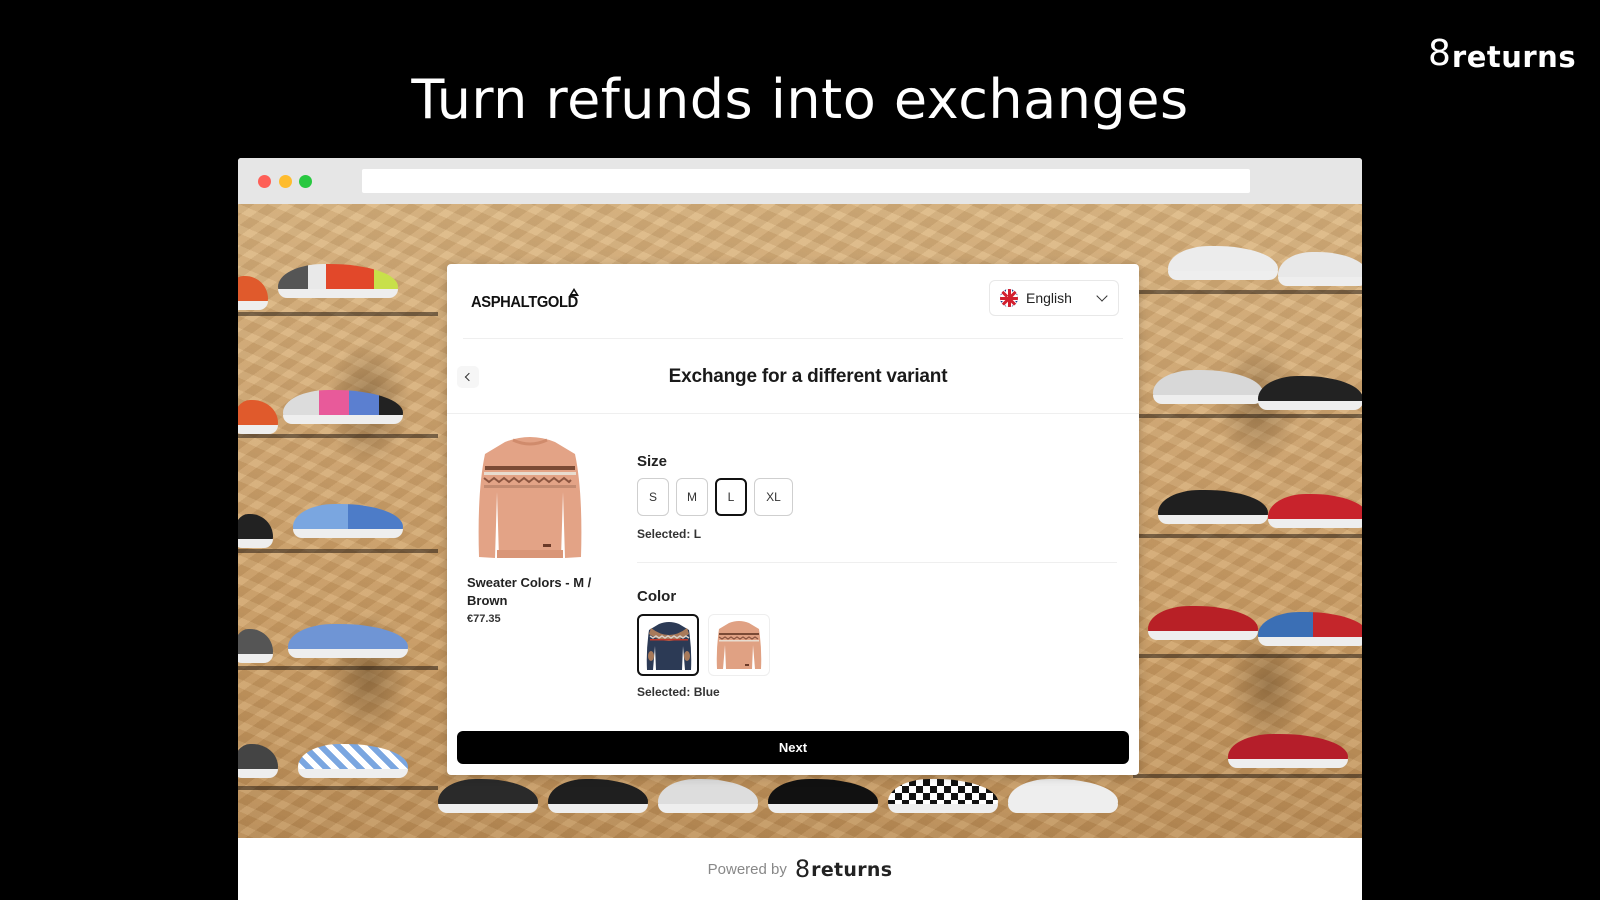 The width and height of the screenshot is (1600, 900). I want to click on color-label: Color, so click(657, 596).